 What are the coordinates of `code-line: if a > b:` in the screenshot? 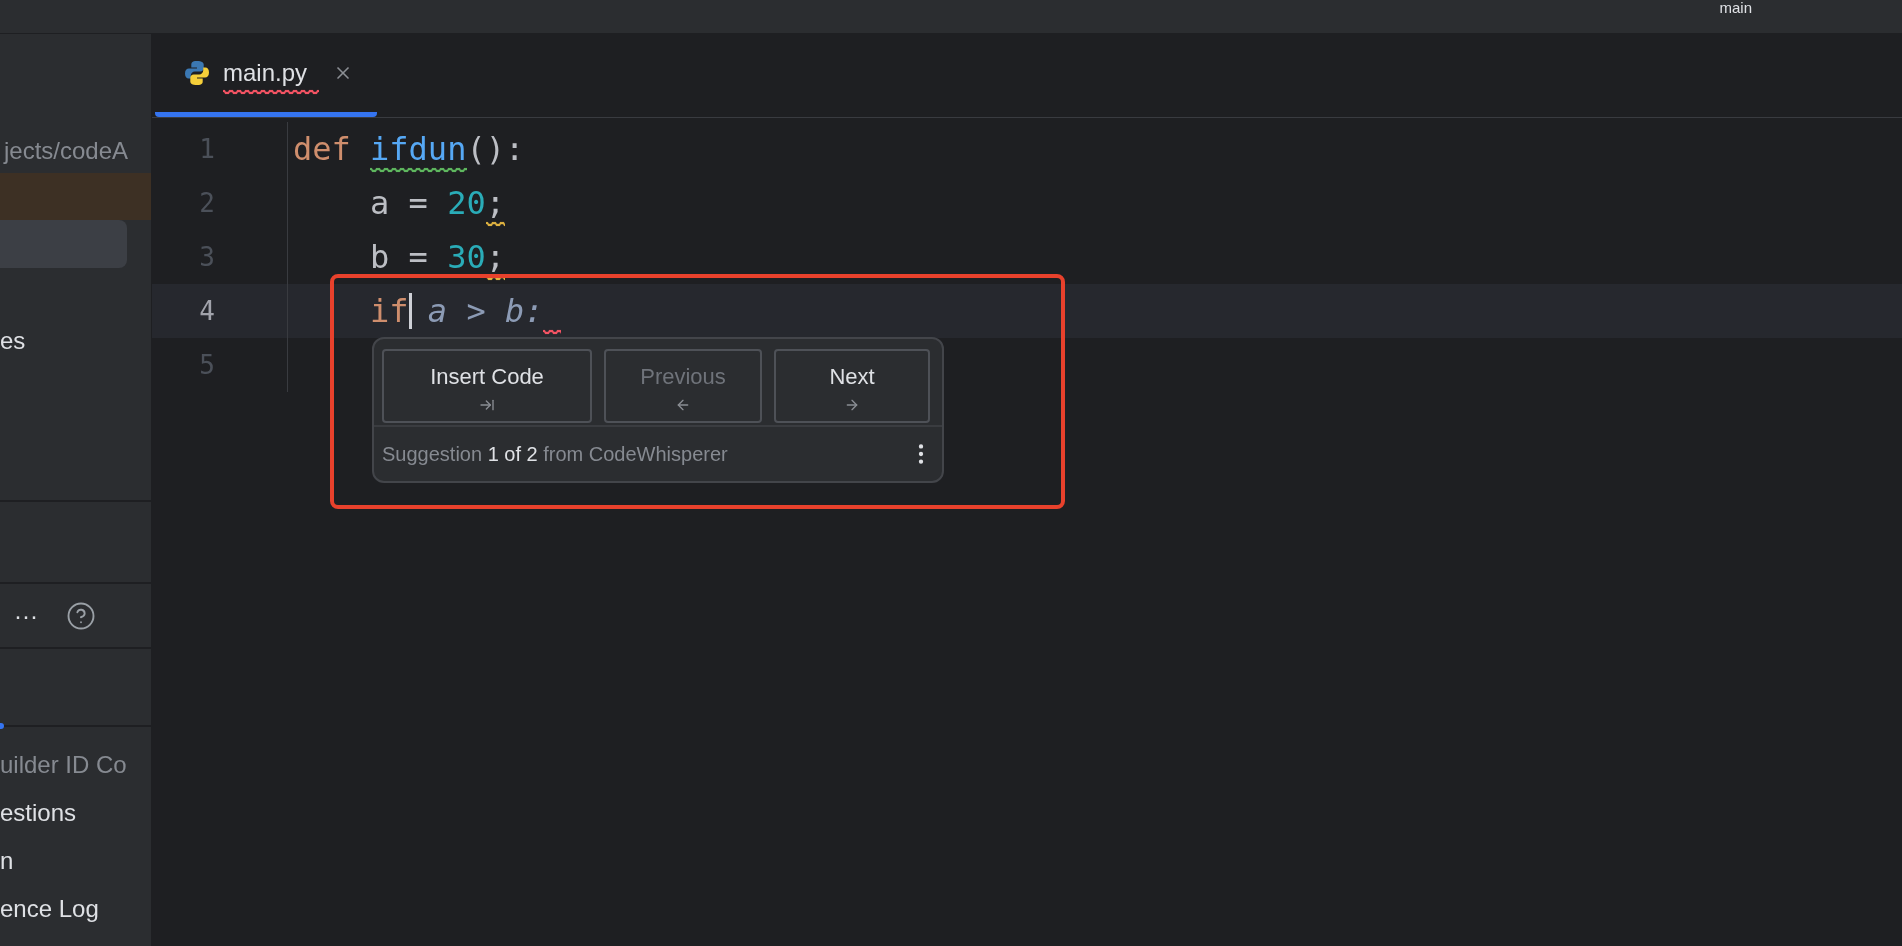 It's located at (456, 311).